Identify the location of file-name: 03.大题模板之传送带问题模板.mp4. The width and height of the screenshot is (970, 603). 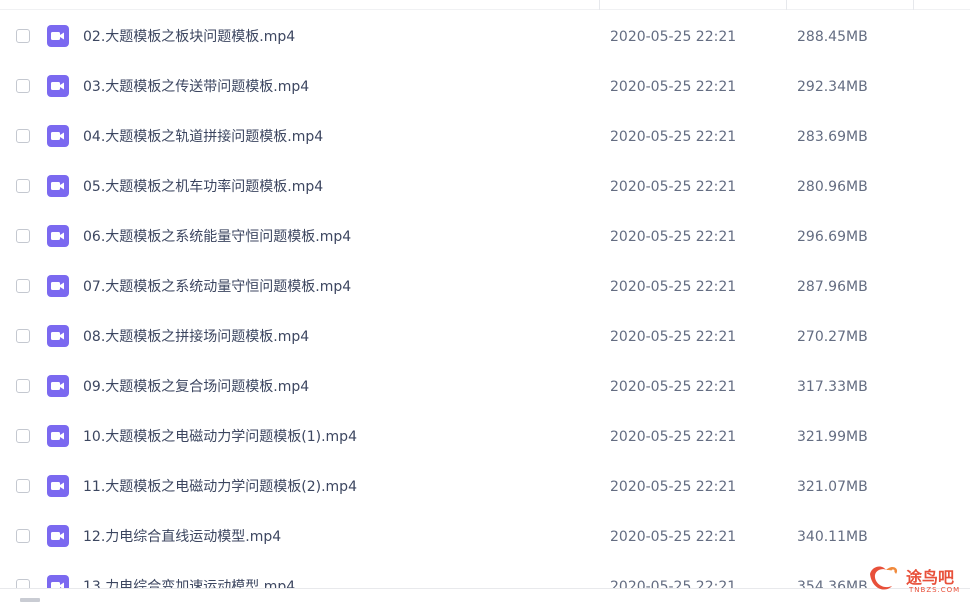
(196, 87).